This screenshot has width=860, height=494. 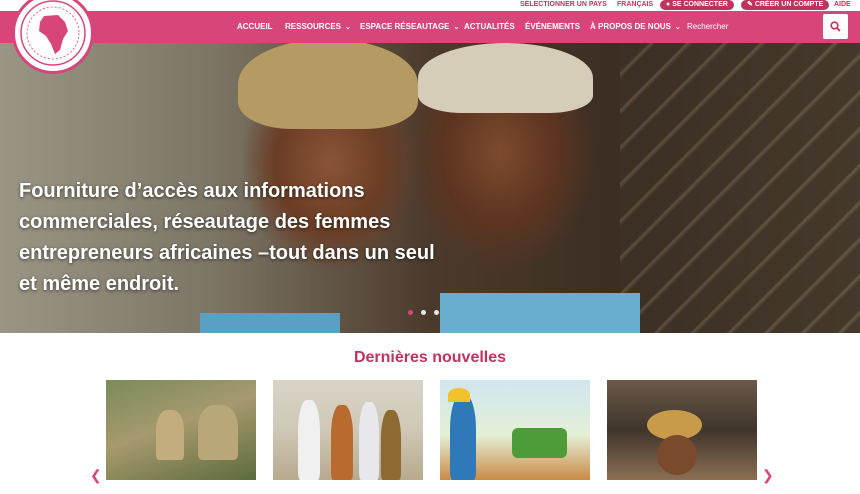 I want to click on tractor-shape, so click(x=539, y=443).